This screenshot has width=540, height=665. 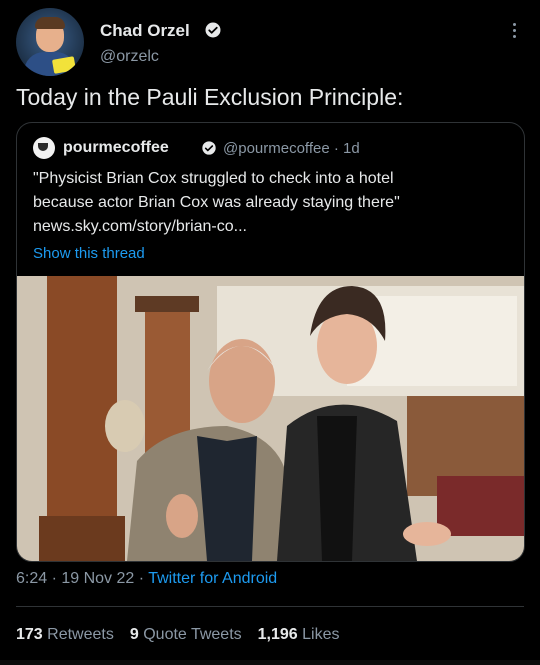 I want to click on quoted-handle: @pourmecoffee, so click(x=276, y=148).